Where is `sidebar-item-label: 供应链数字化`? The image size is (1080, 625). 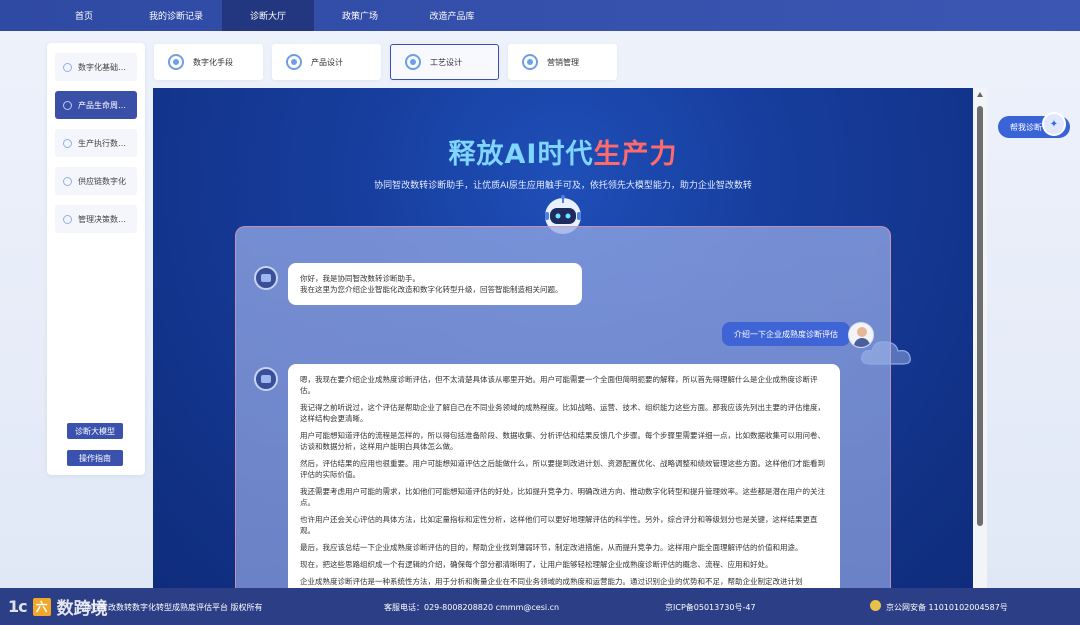 sidebar-item-label: 供应链数字化 is located at coordinates (102, 181).